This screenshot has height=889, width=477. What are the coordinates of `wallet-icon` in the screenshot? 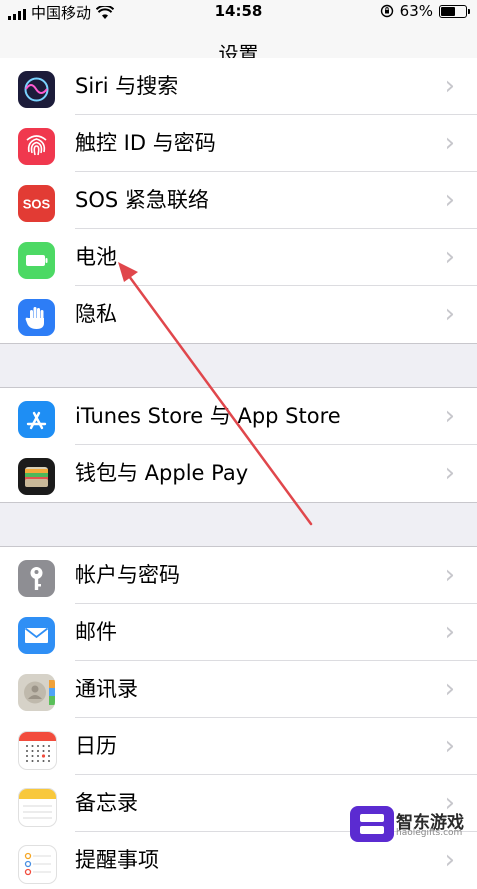 It's located at (36, 476).